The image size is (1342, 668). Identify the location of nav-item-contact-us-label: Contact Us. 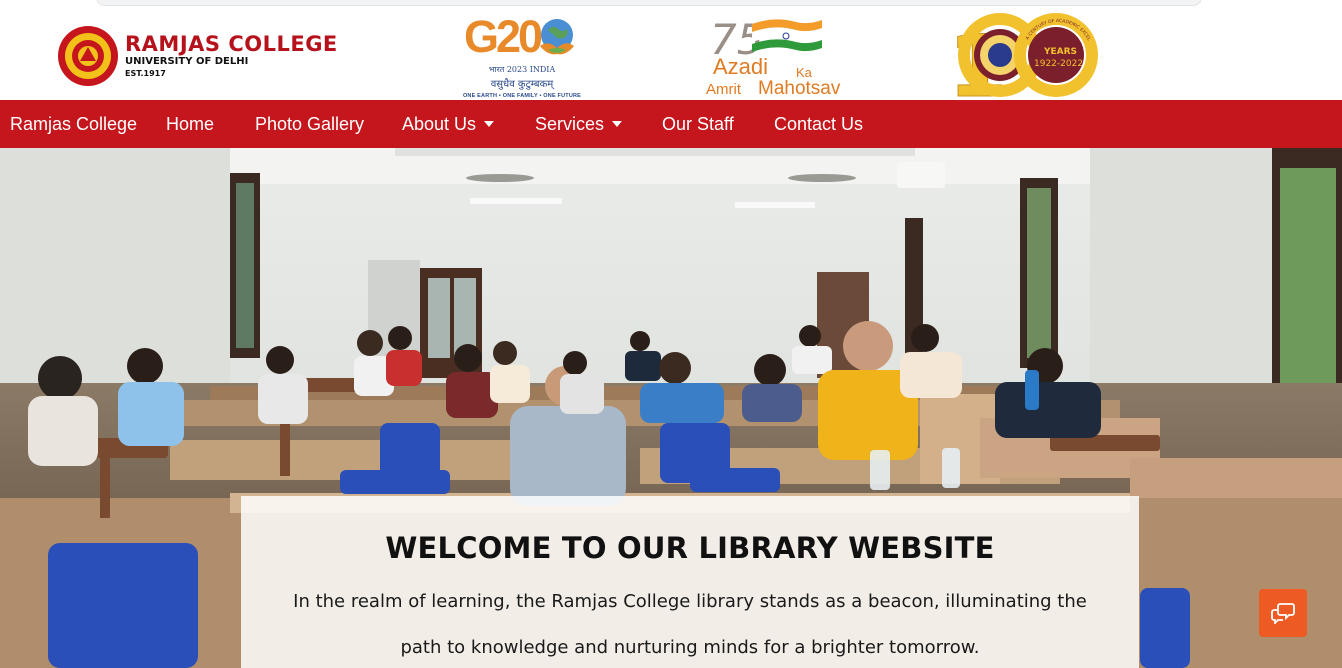
(819, 124).